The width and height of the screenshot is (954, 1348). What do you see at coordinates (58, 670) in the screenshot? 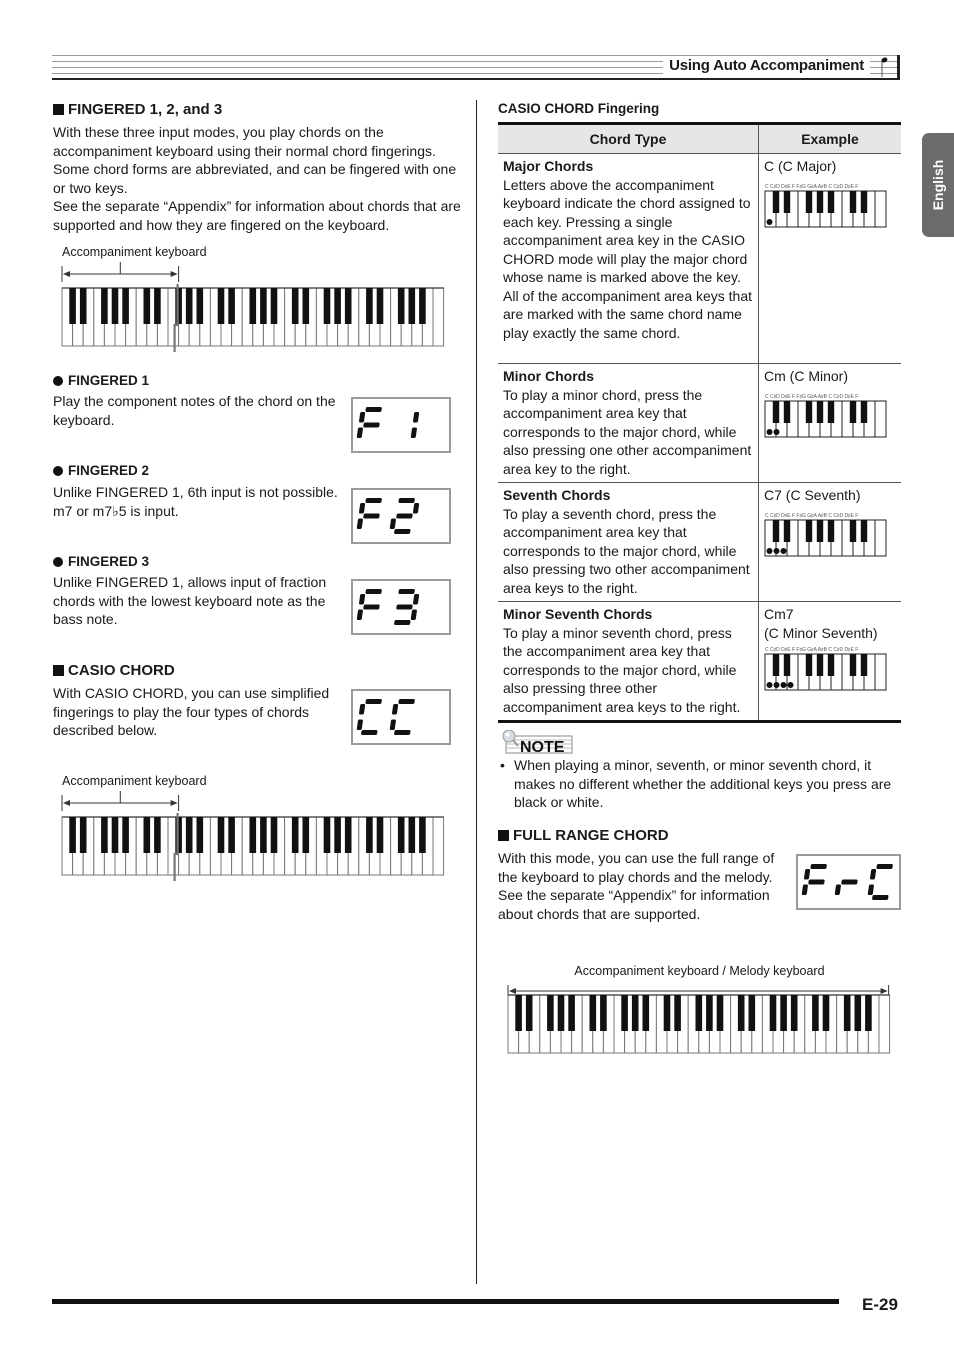
I see `square-bullet-icon` at bounding box center [58, 670].